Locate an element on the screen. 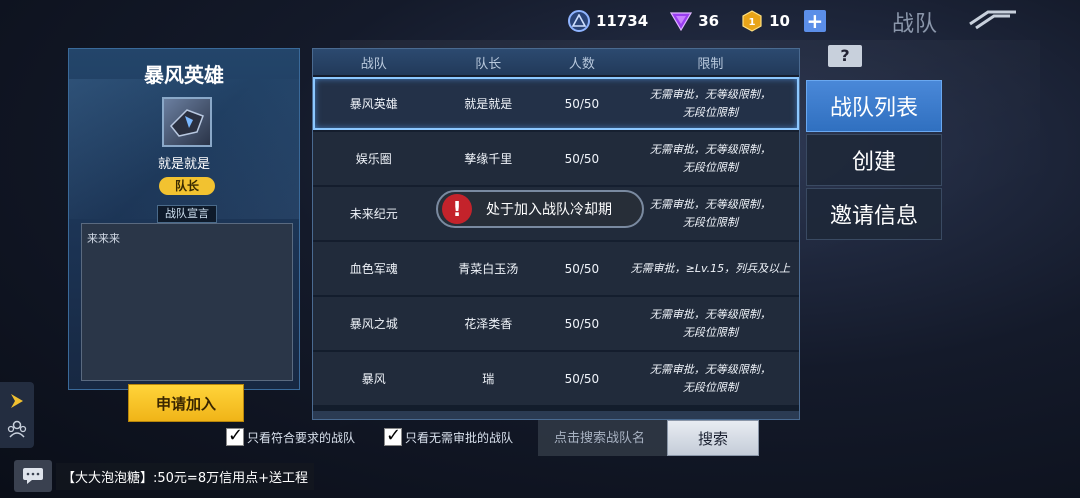 The width and height of the screenshot is (1080, 498). expand-arrow-icon is located at coordinates (17, 401).